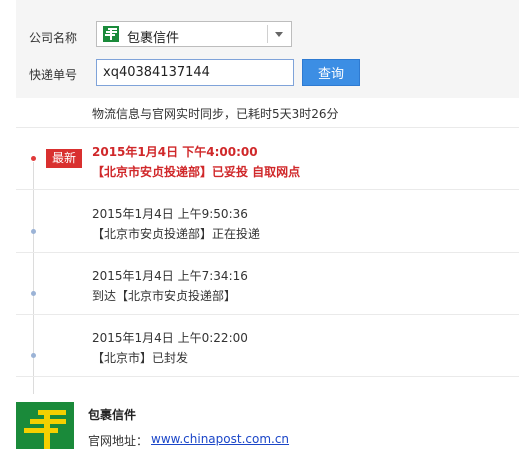 This screenshot has height=452, width=519. What do you see at coordinates (170, 338) in the screenshot?
I see `event-time: 2015年1月4日 上午0:22:00` at bounding box center [170, 338].